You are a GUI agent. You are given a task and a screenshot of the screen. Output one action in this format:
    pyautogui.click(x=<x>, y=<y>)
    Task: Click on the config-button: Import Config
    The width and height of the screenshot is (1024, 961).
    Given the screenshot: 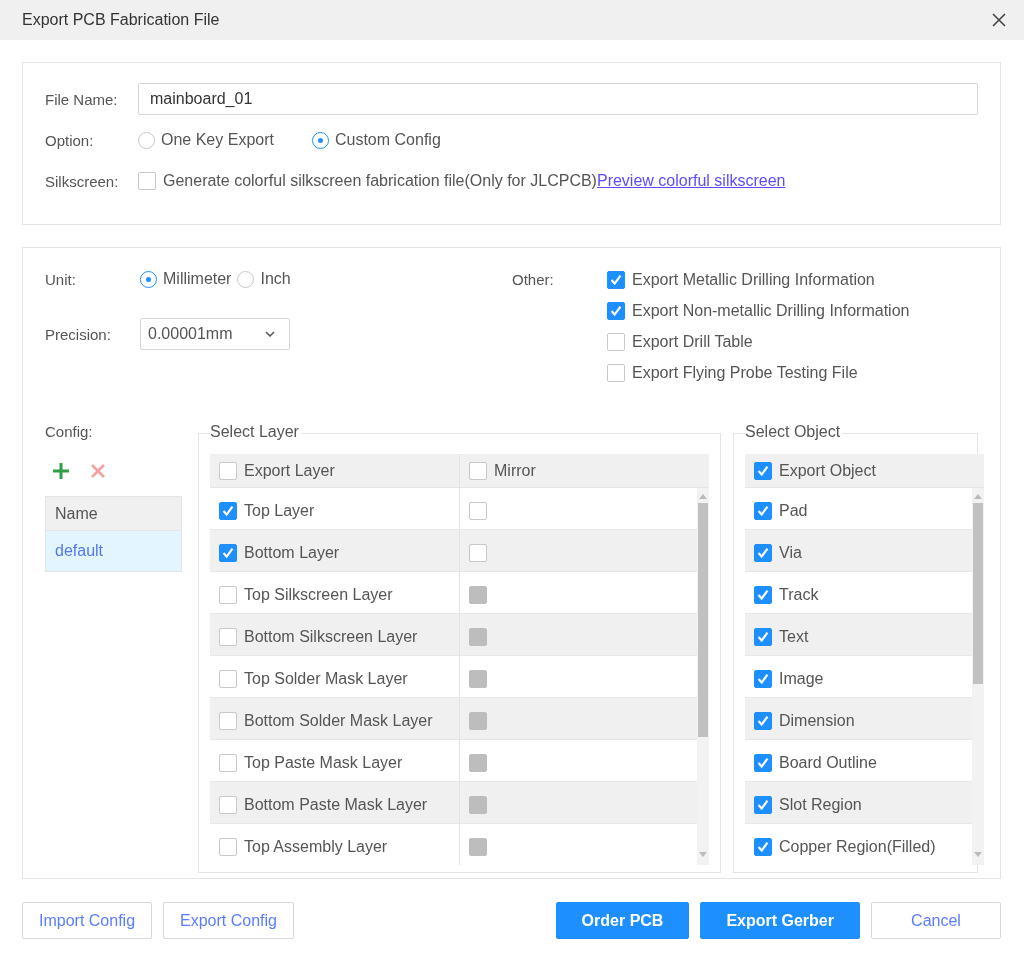 What is the action you would take?
    pyautogui.click(x=87, y=920)
    